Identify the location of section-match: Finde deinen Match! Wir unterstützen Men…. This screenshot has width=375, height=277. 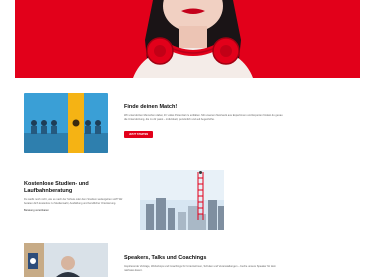
(204, 122).